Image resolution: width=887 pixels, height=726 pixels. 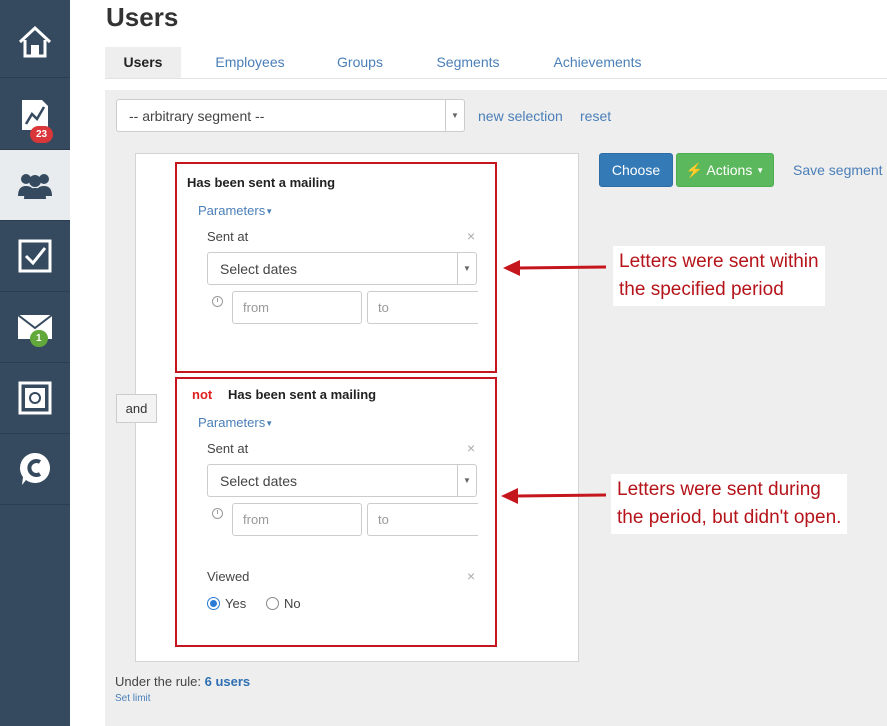 What do you see at coordinates (213, 603) in the screenshot?
I see `radio-yes` at bounding box center [213, 603].